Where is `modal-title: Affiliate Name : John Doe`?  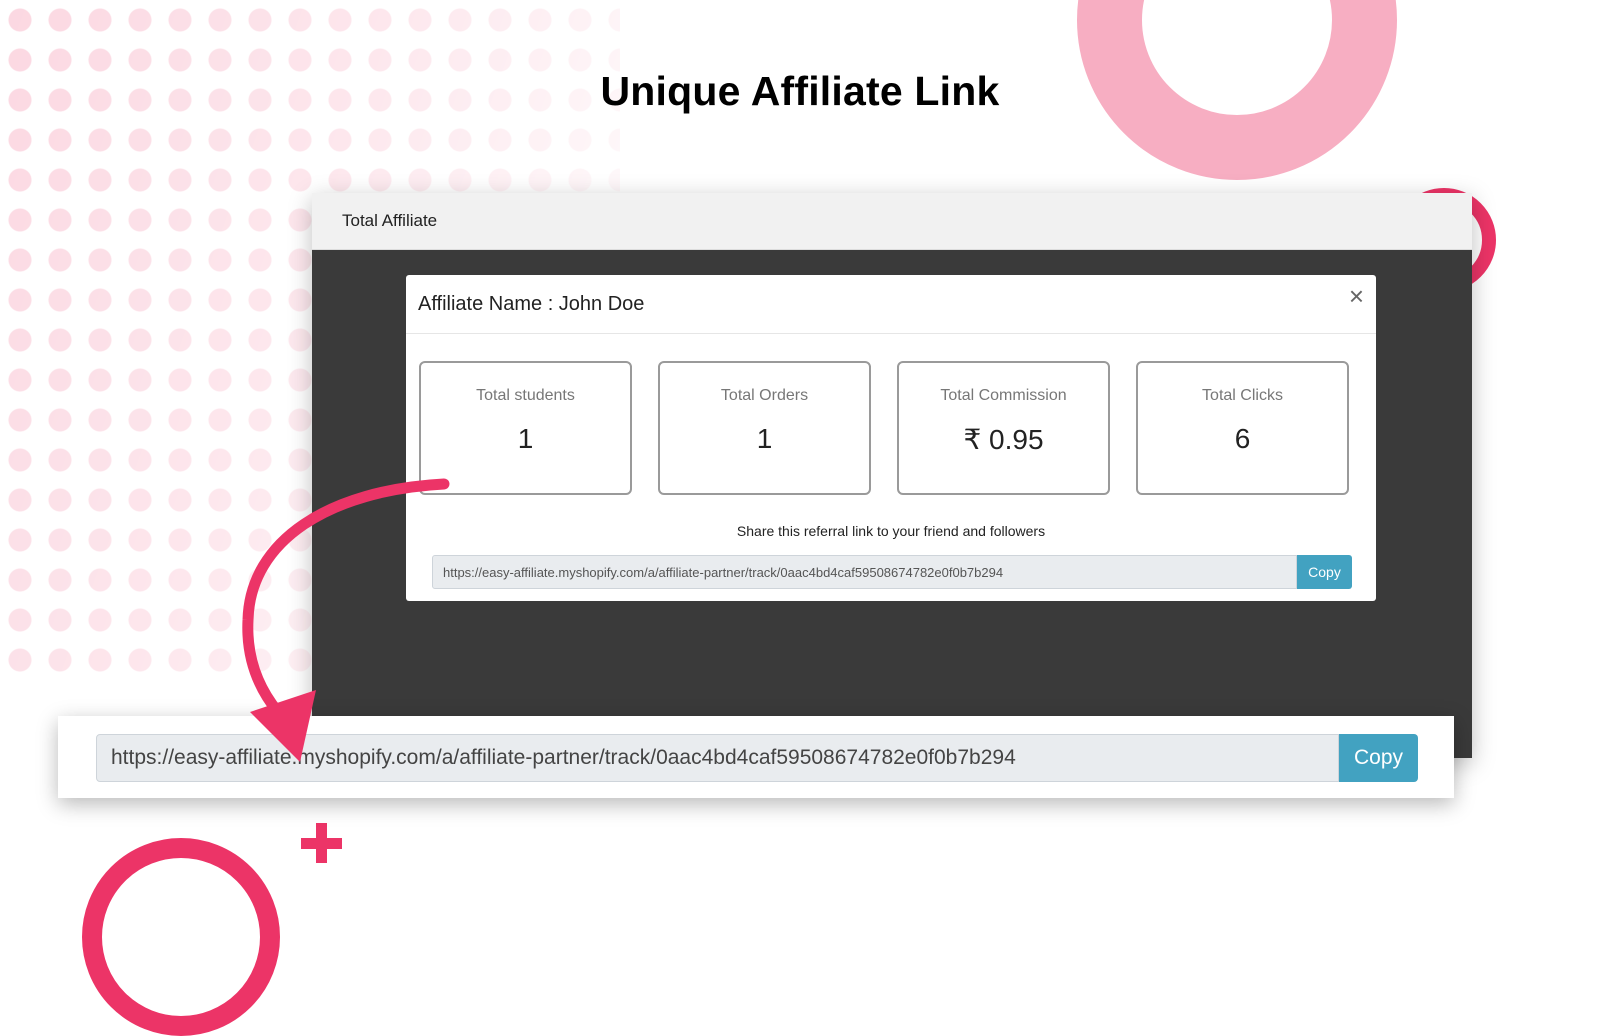 modal-title: Affiliate Name : John Doe is located at coordinates (531, 303).